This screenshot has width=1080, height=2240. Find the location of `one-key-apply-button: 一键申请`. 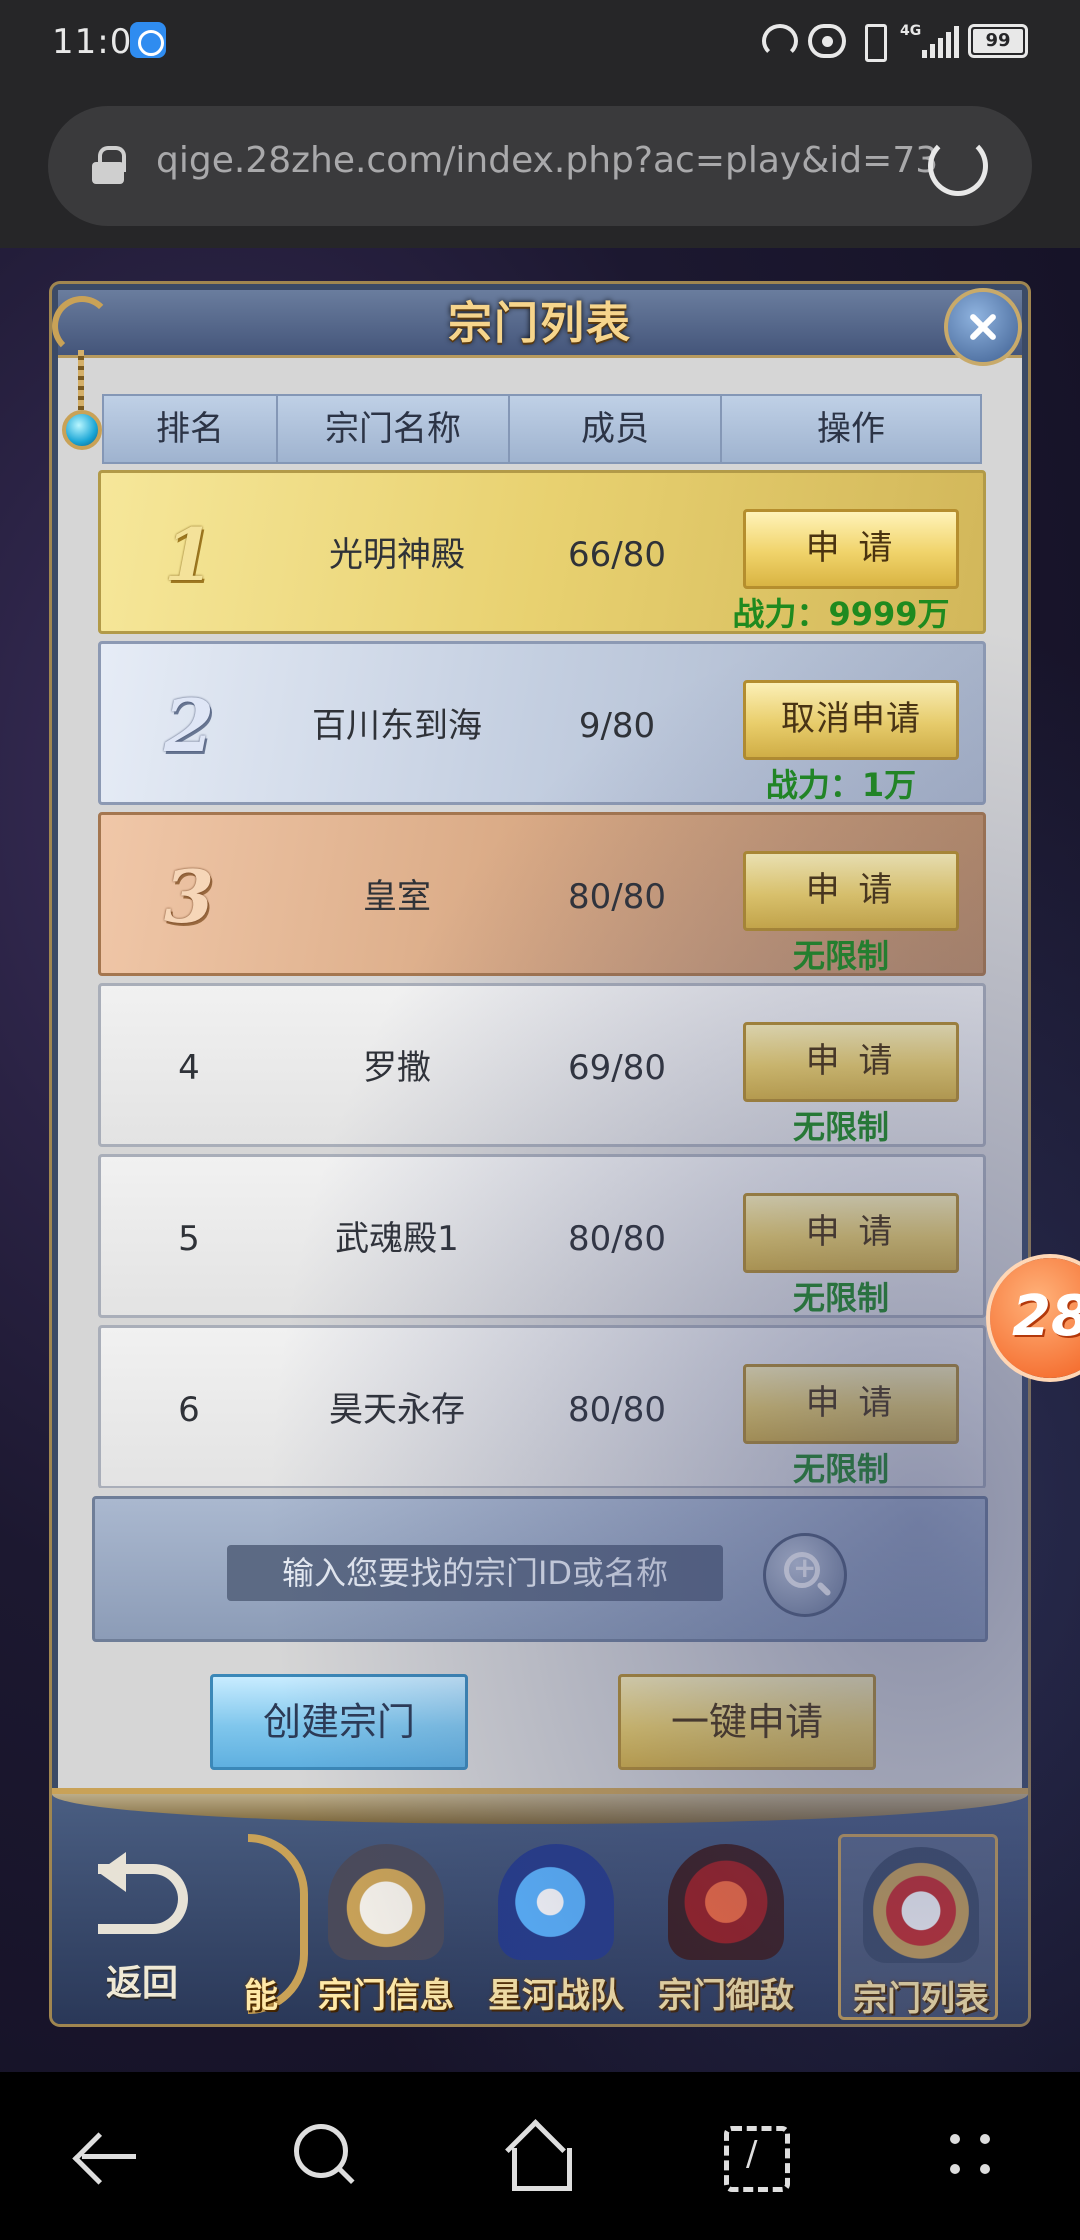

one-key-apply-button: 一键申请 is located at coordinates (747, 1722).